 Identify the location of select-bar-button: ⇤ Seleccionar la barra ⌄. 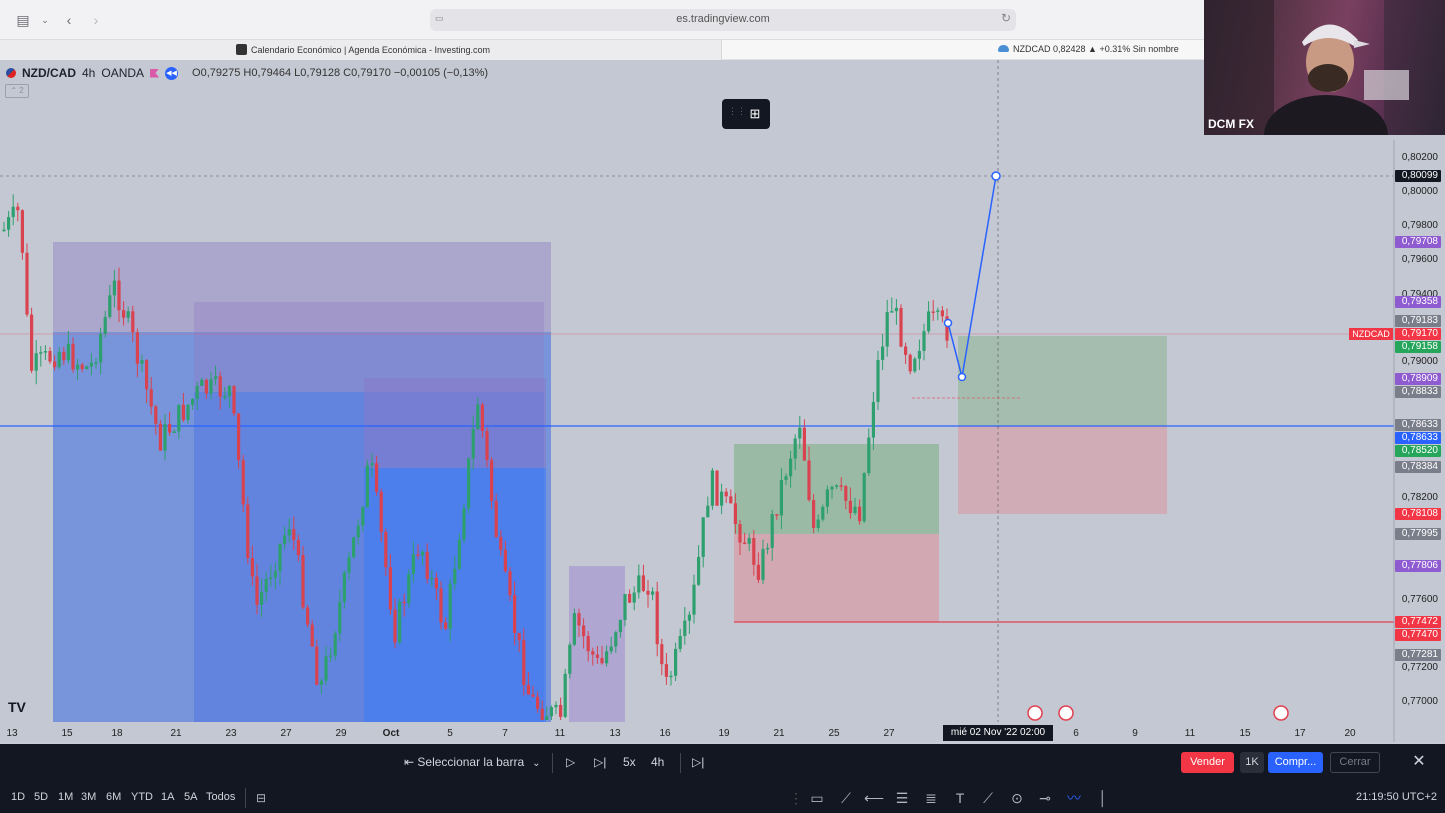
(472, 762).